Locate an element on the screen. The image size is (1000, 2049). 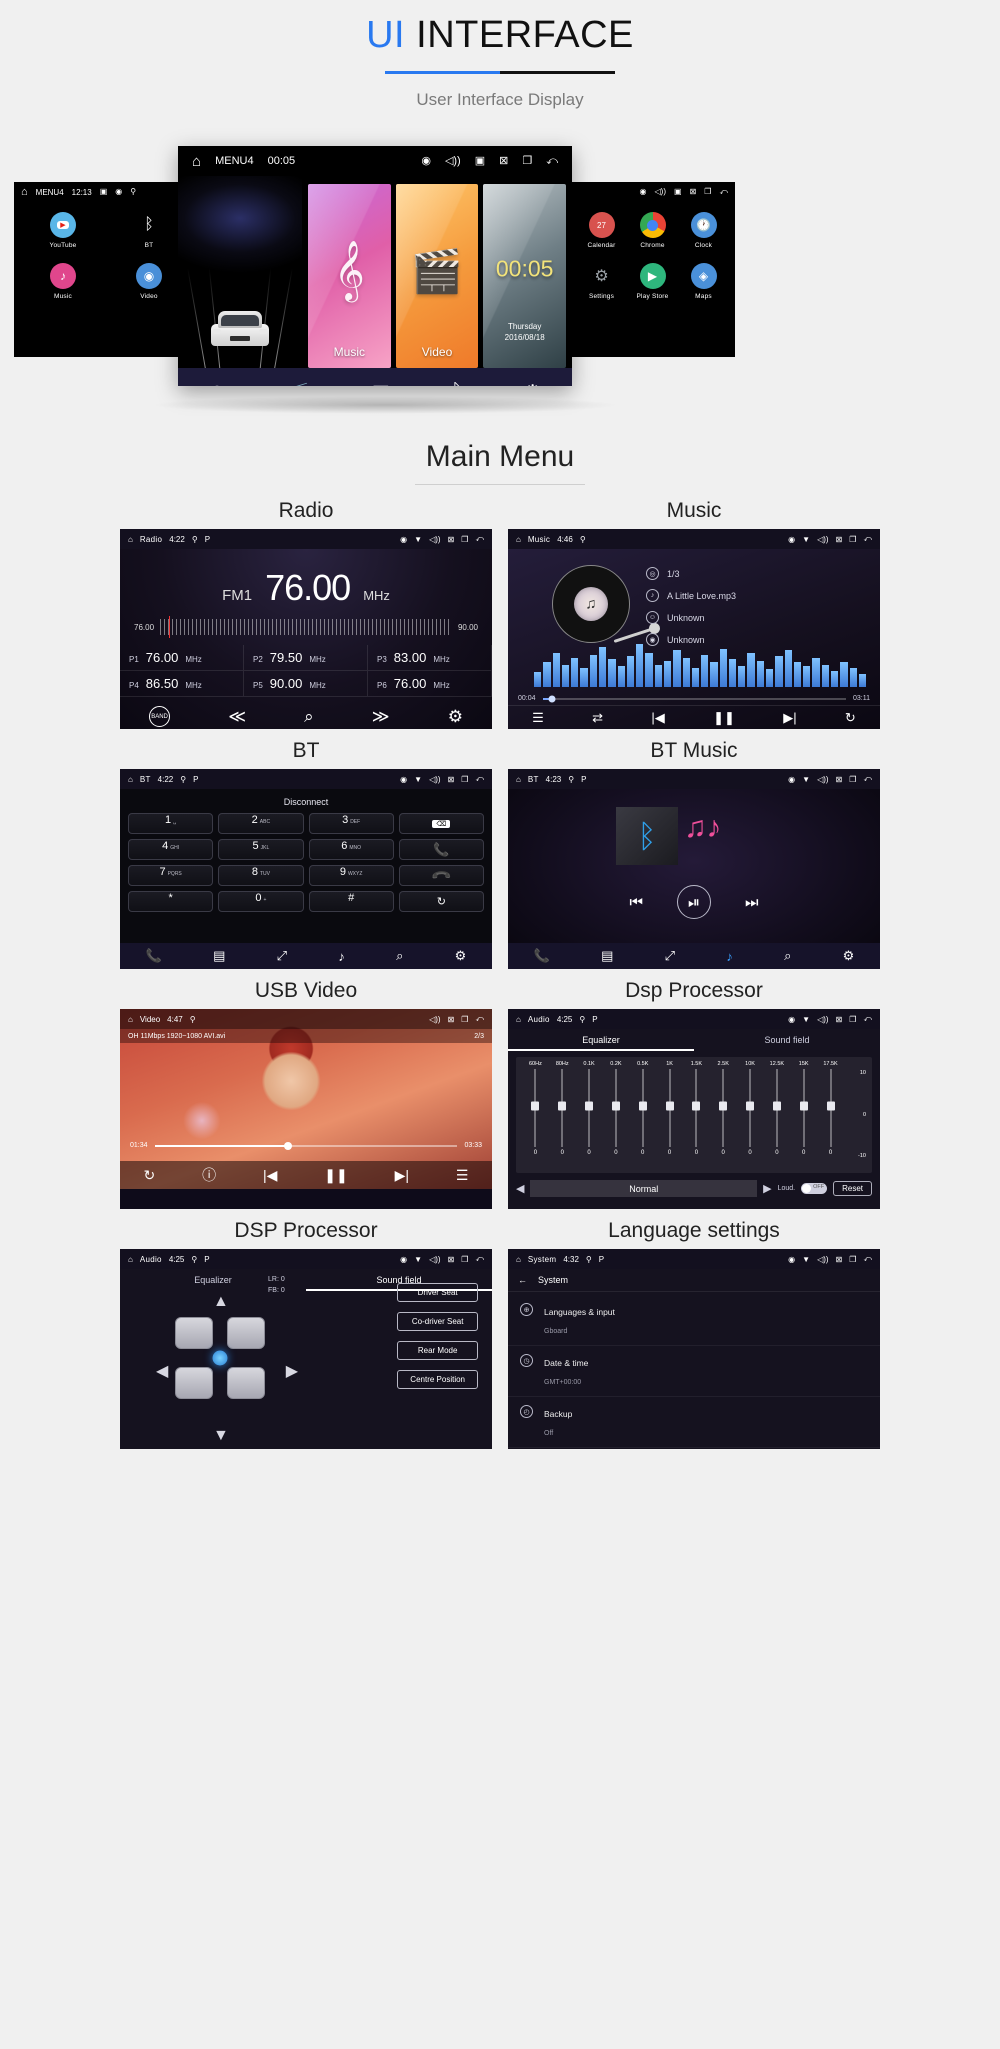
tab-sound-field: Sound field is located at coordinates (787, 1040).